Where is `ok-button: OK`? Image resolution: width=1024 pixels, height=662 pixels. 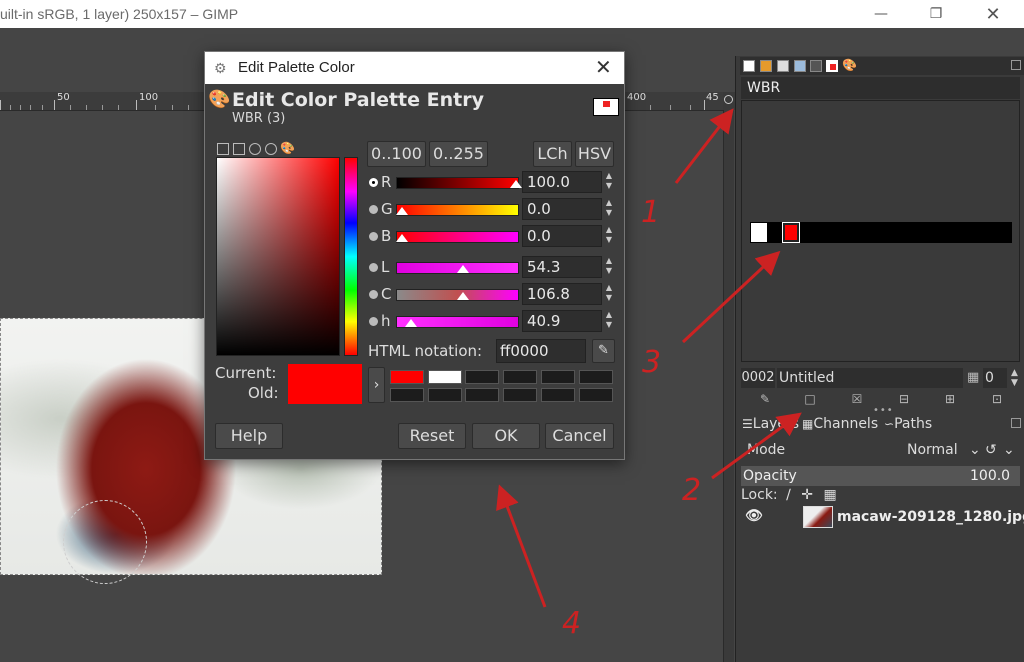
ok-button: OK is located at coordinates (506, 436).